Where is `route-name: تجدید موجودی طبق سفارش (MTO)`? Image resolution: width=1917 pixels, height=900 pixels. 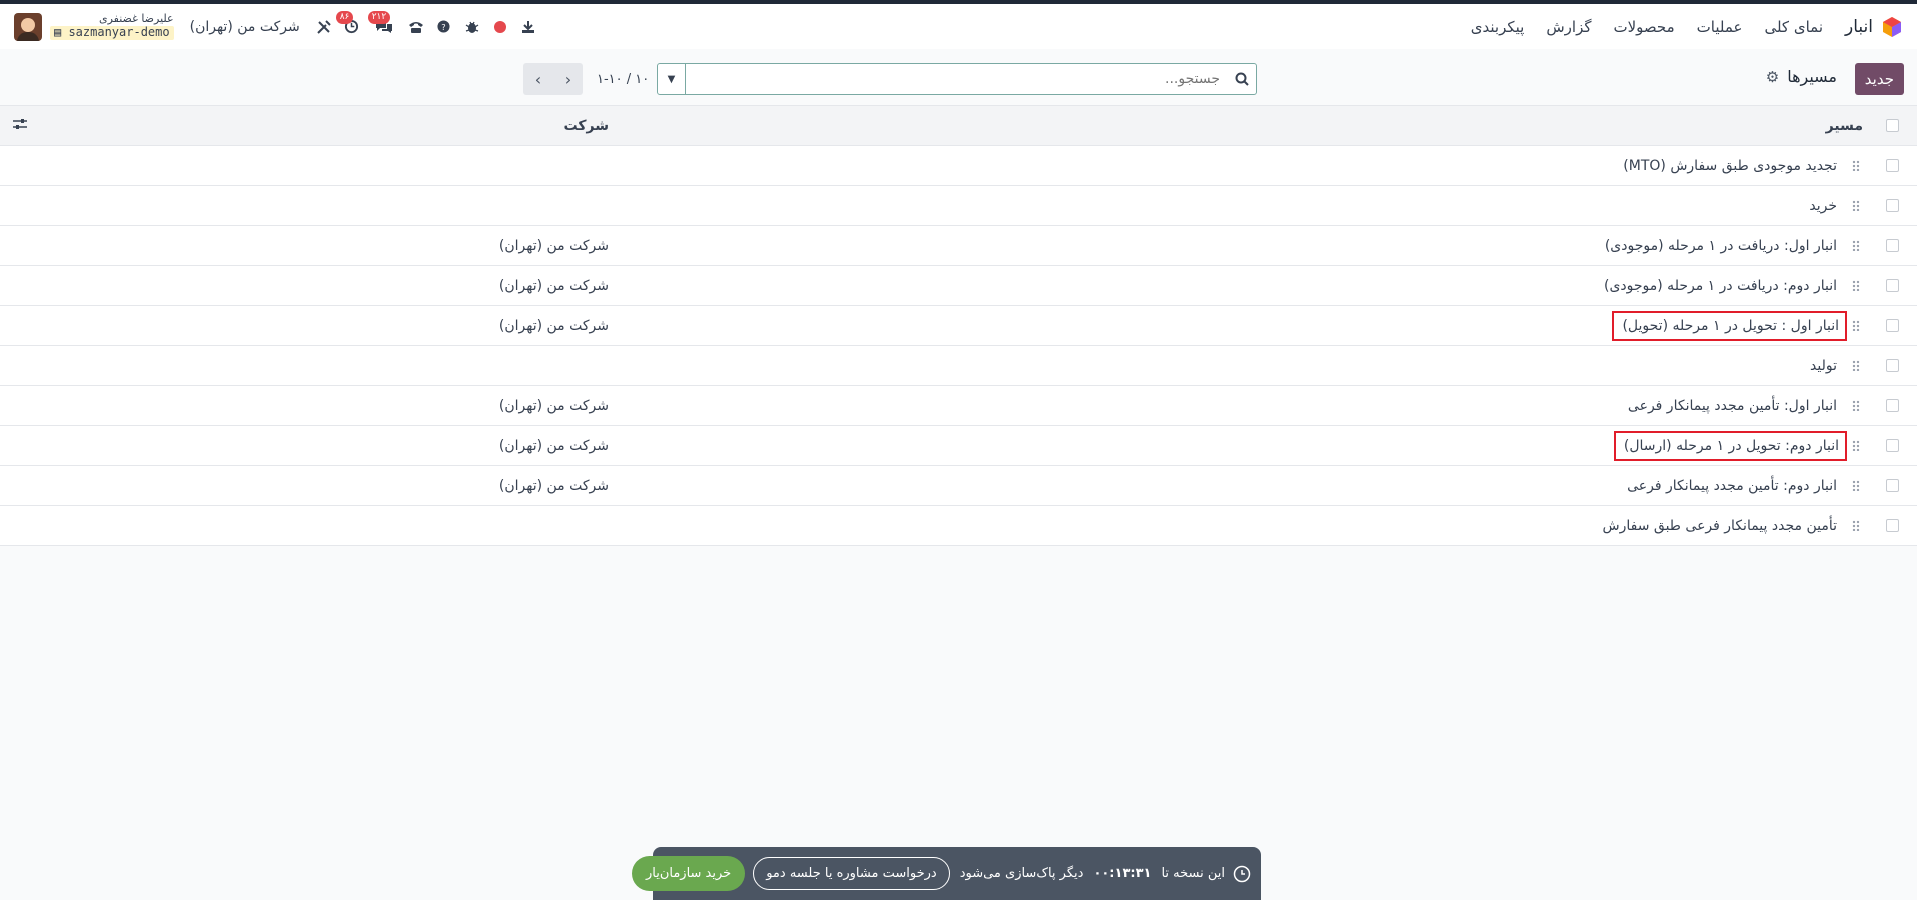 route-name: تجدید موجودی طبق سفارش (MTO) is located at coordinates (1730, 165).